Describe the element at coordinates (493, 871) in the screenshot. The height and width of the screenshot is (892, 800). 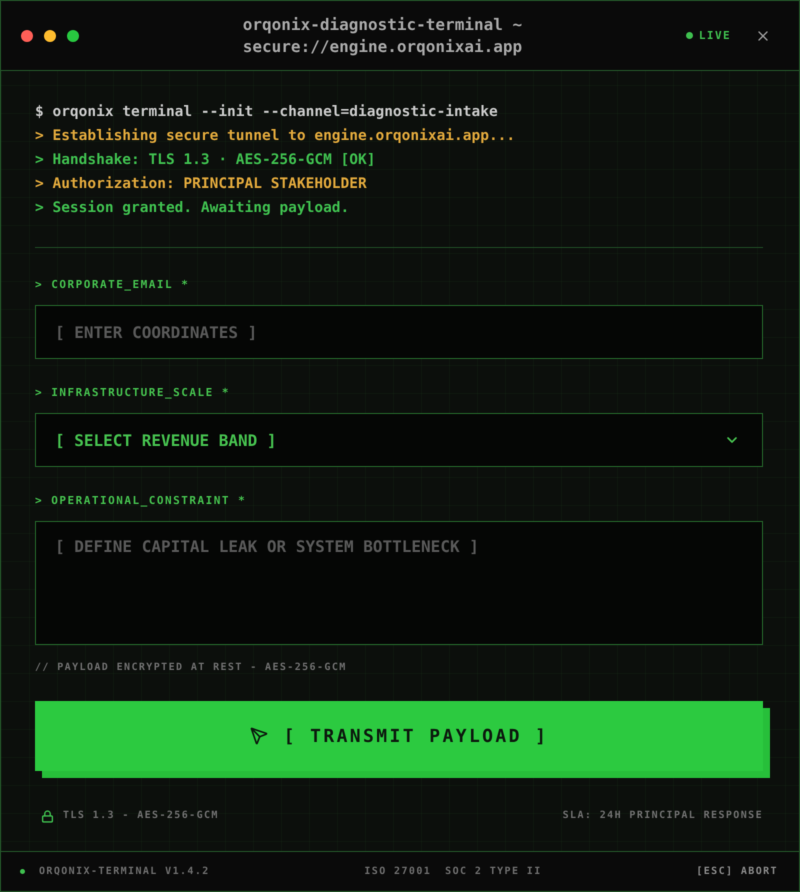
I see `certification-label: SOC 2 TYPE II` at that location.